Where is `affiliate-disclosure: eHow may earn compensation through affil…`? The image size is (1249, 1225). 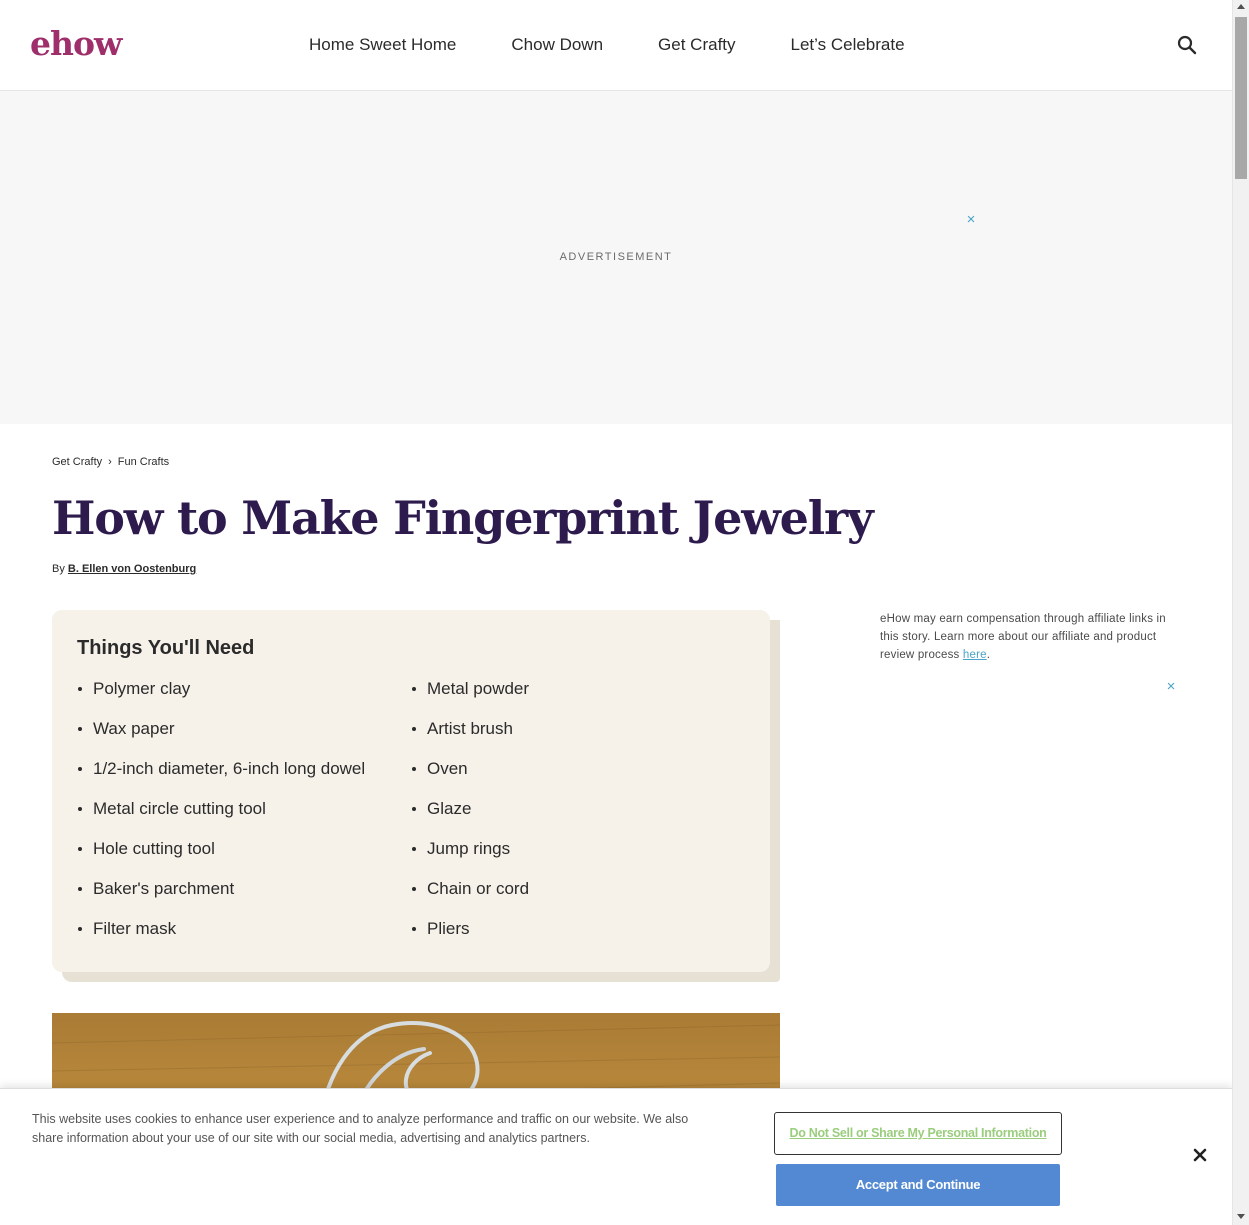 affiliate-disclosure: eHow may earn compensation through affil… is located at coordinates (1032, 637).